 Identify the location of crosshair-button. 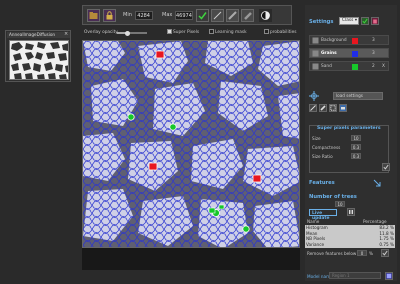
(314, 96).